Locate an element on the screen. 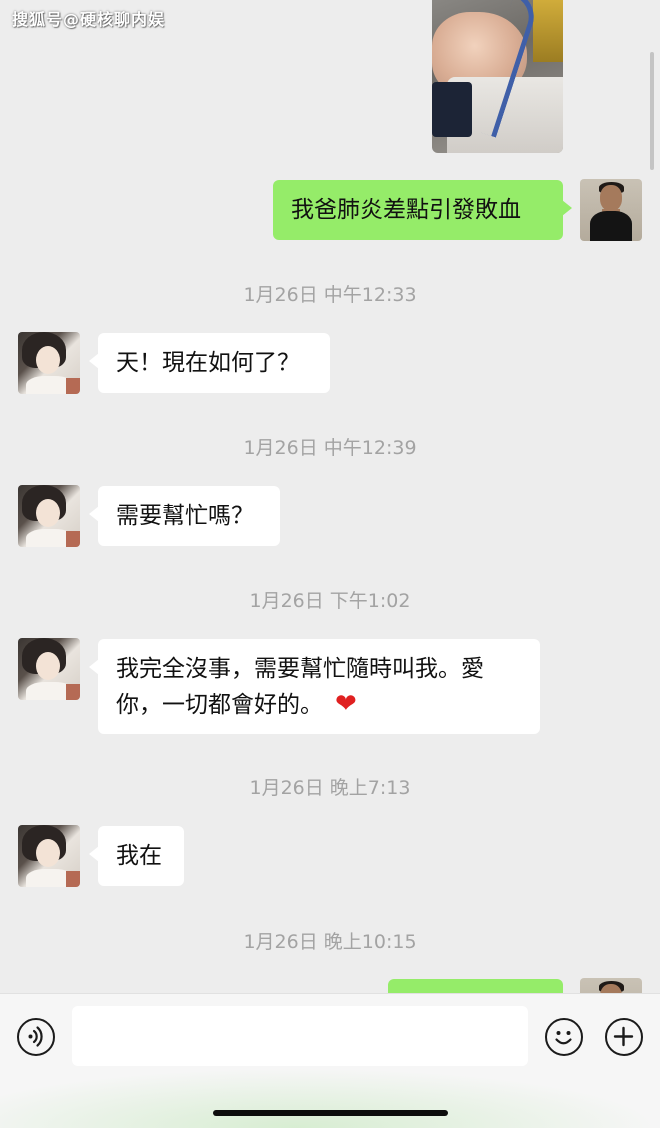 The image size is (660, 1128). message-bubble-outgoing: 我爸肺炎差點引發敗血 is located at coordinates (422, 210).